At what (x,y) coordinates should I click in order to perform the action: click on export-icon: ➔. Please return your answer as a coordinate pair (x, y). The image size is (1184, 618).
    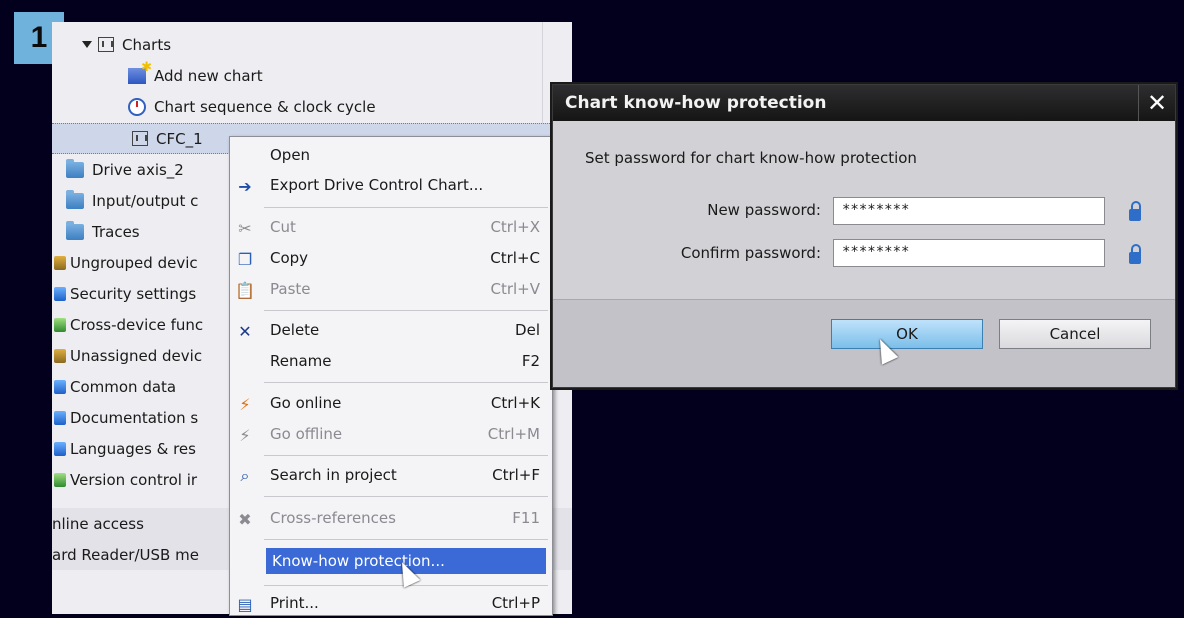
    Looking at the image, I should click on (245, 186).